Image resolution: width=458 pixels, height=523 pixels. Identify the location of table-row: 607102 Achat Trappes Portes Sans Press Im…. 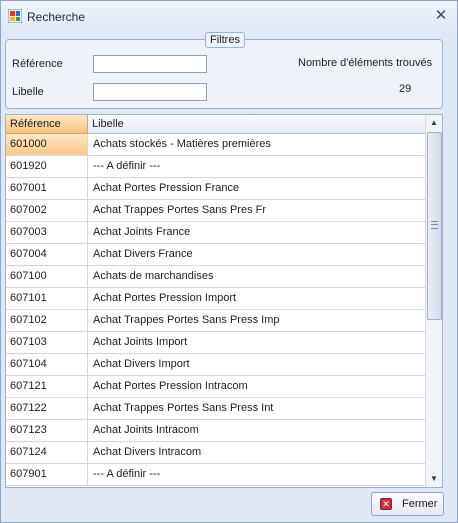
(216, 321).